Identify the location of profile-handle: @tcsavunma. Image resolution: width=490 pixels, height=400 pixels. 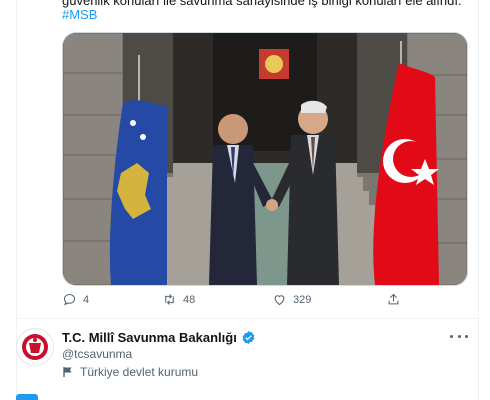
(97, 354).